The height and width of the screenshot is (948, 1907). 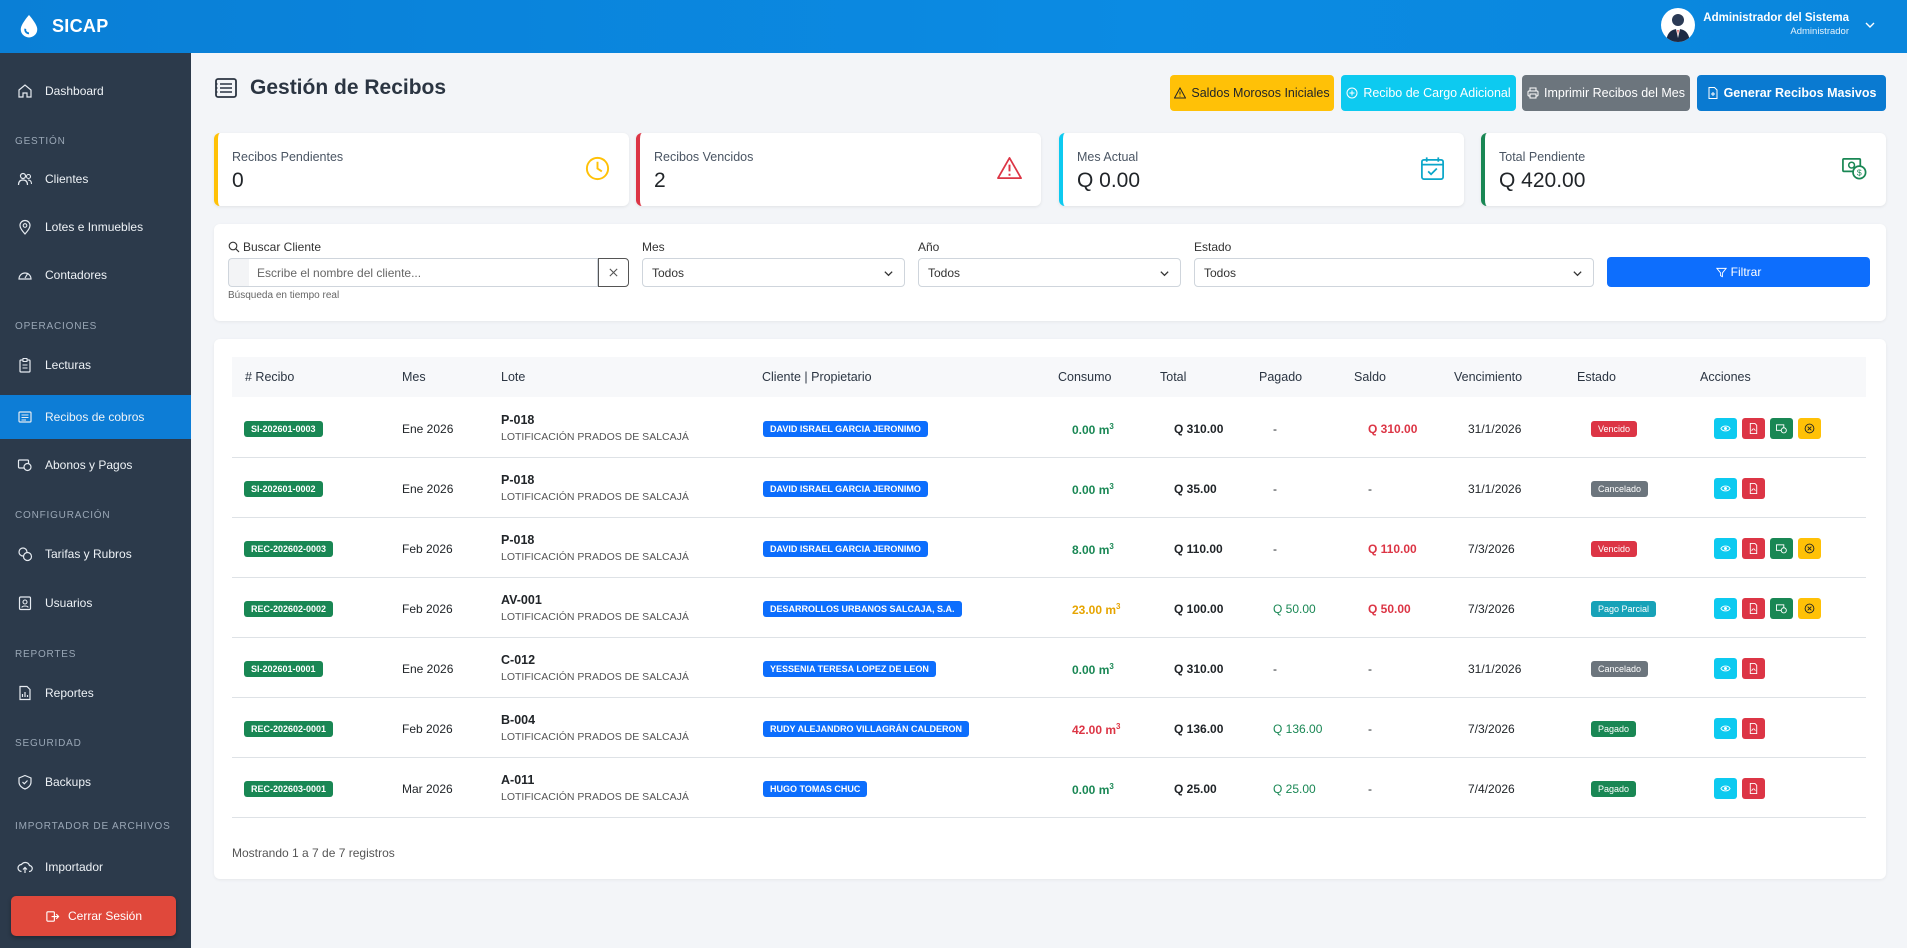 I want to click on map-pin-icon, so click(x=25, y=227).